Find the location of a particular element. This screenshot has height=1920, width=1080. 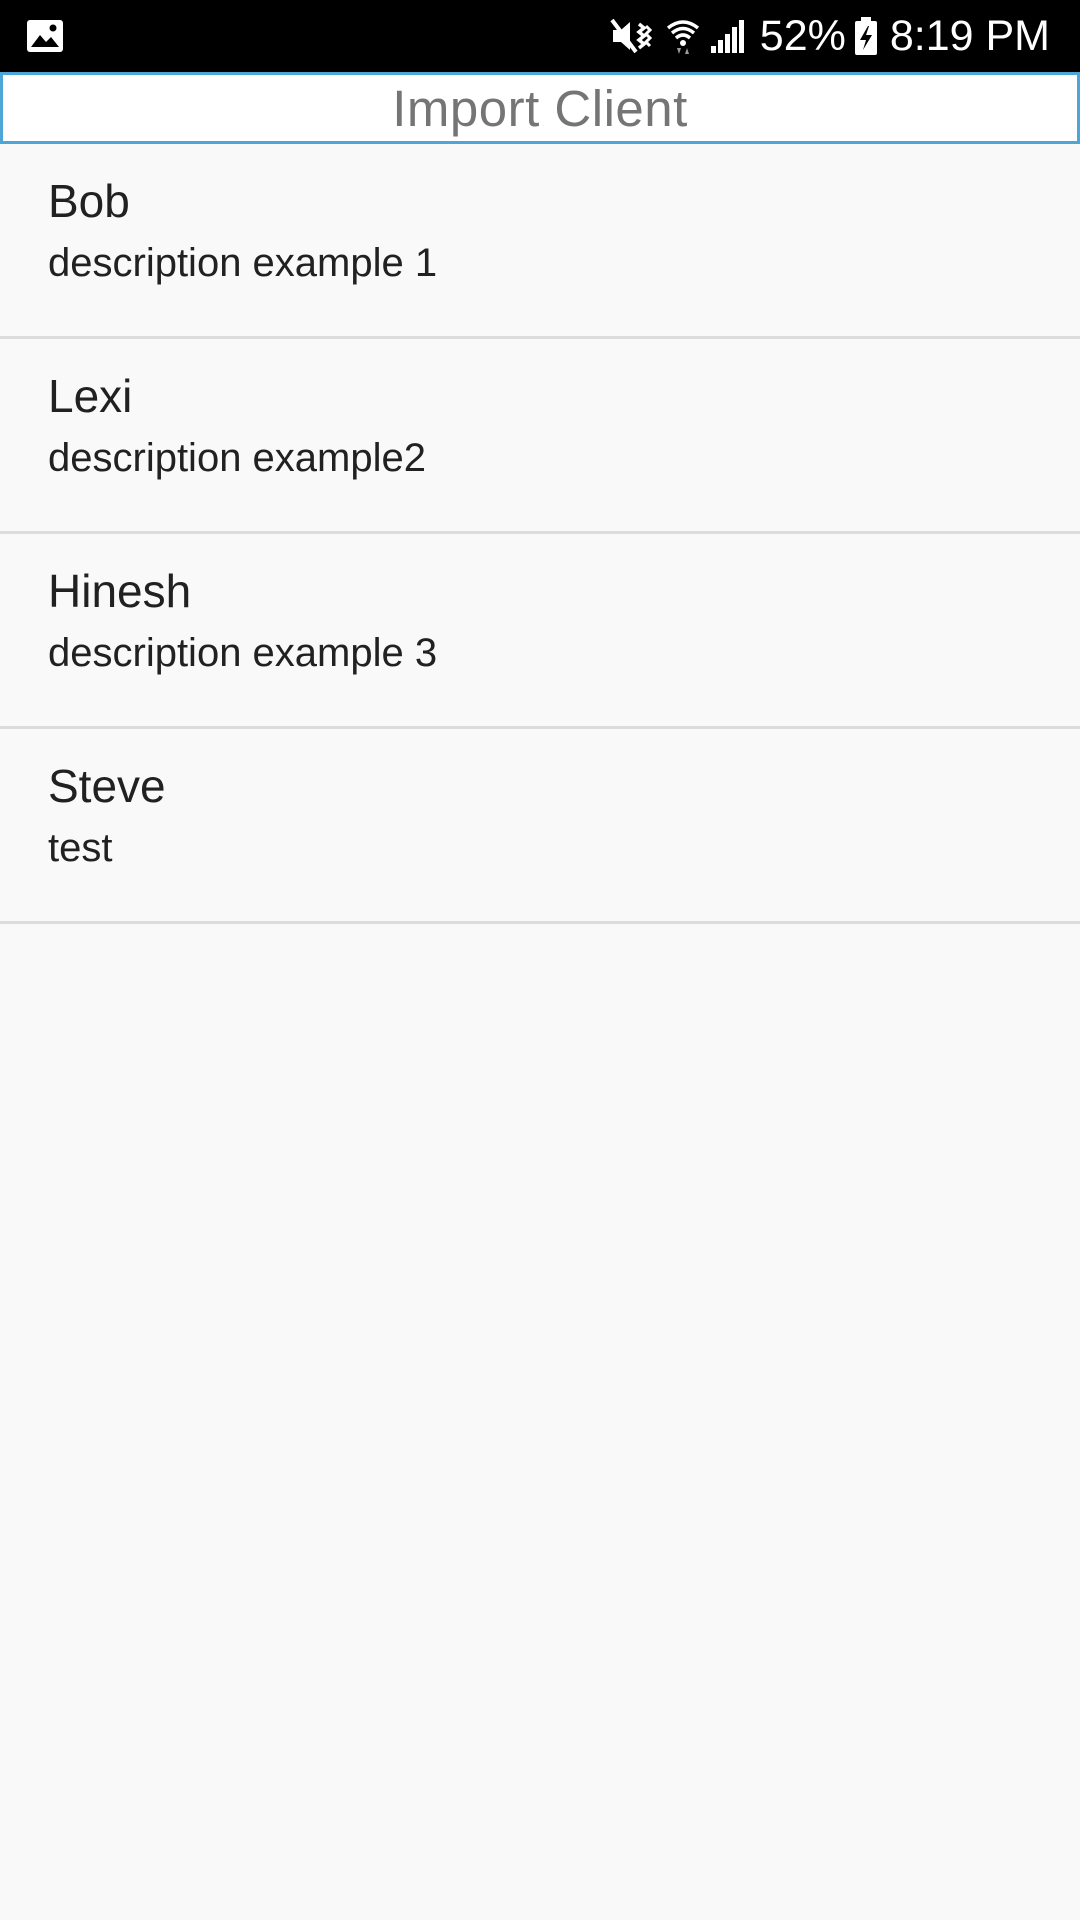

client-description: description example 3 is located at coordinates (243, 653).